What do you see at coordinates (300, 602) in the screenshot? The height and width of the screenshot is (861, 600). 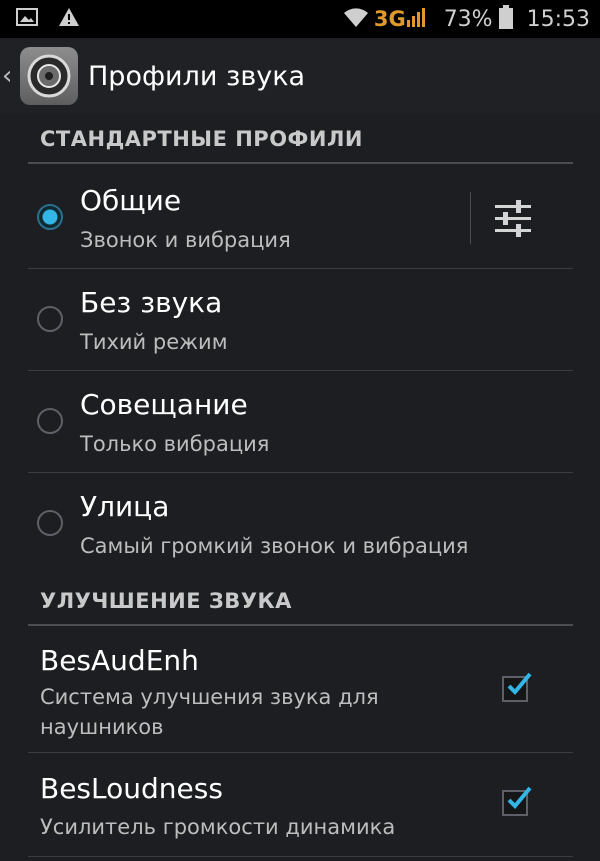 I see `section-header-sound-enhancement: УЛУЧШЕНИЕ ЗВУКА` at bounding box center [300, 602].